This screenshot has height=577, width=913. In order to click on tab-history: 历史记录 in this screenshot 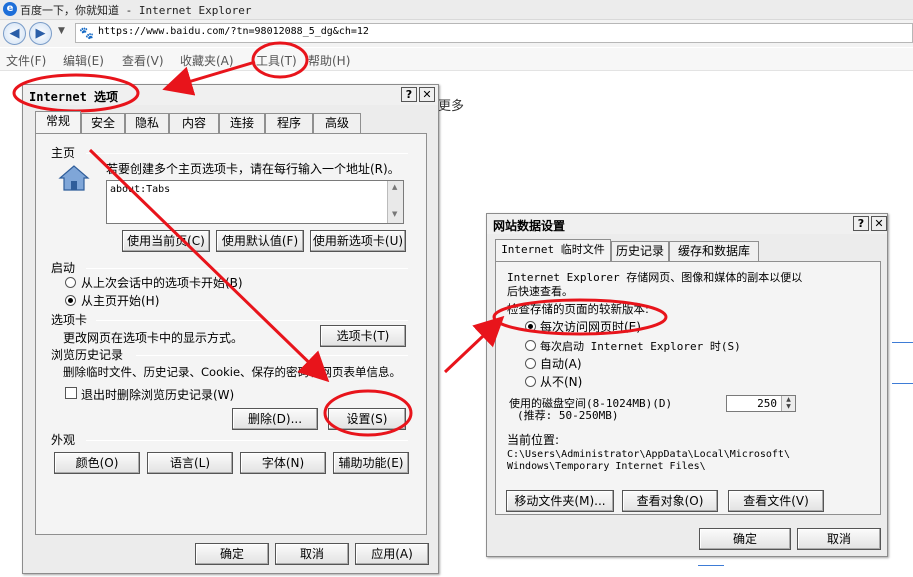, I will do `click(640, 251)`.